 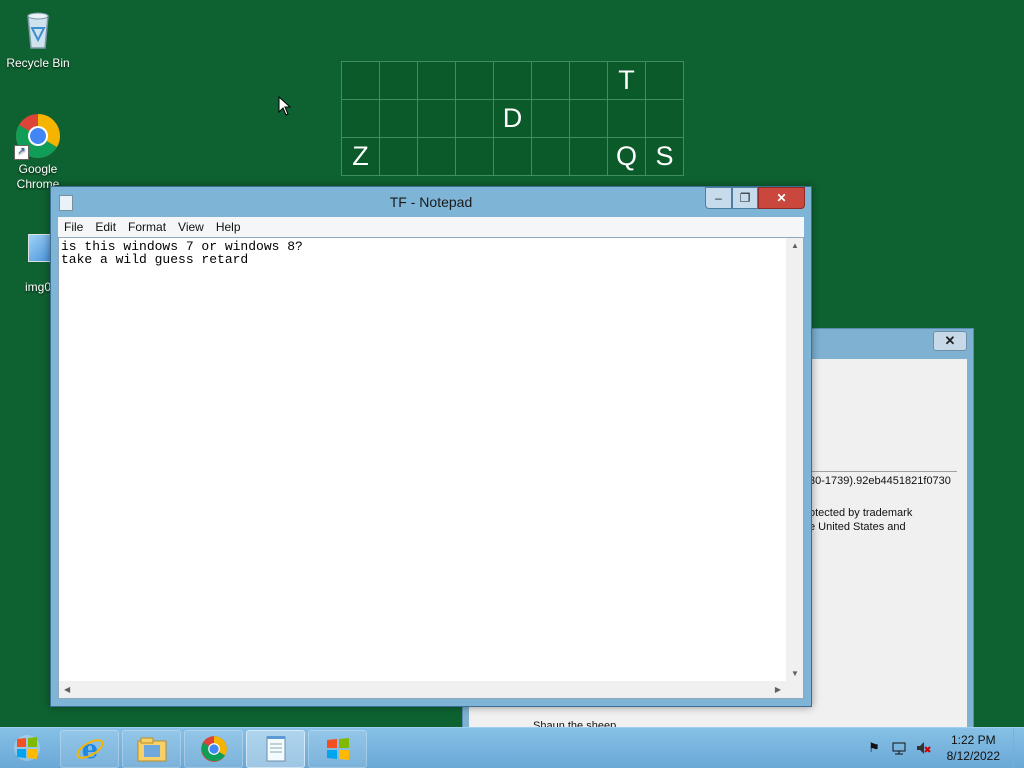 What do you see at coordinates (1018, 748) in the screenshot?
I see `show-desktop-button` at bounding box center [1018, 748].